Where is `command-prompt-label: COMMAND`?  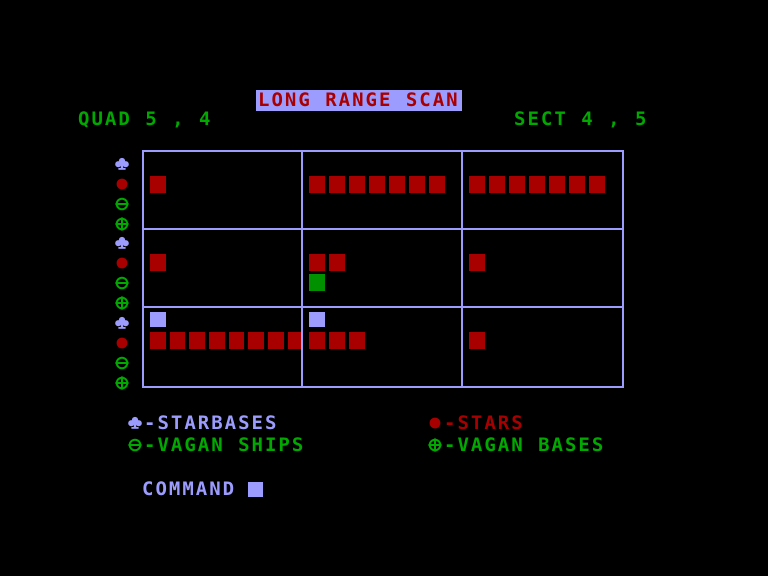 command-prompt-label: COMMAND is located at coordinates (189, 489).